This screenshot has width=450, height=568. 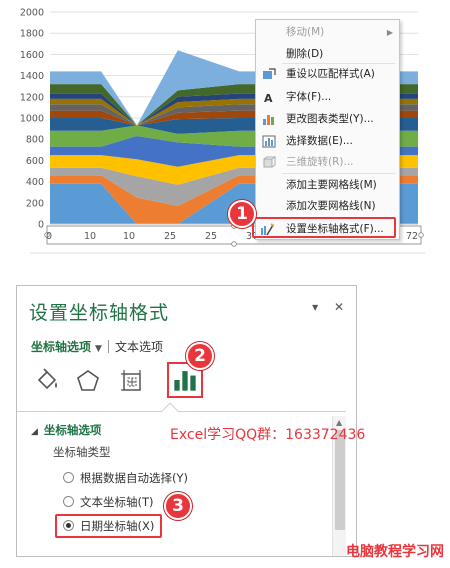 I want to click on fill-line-icon, so click(x=48, y=381).